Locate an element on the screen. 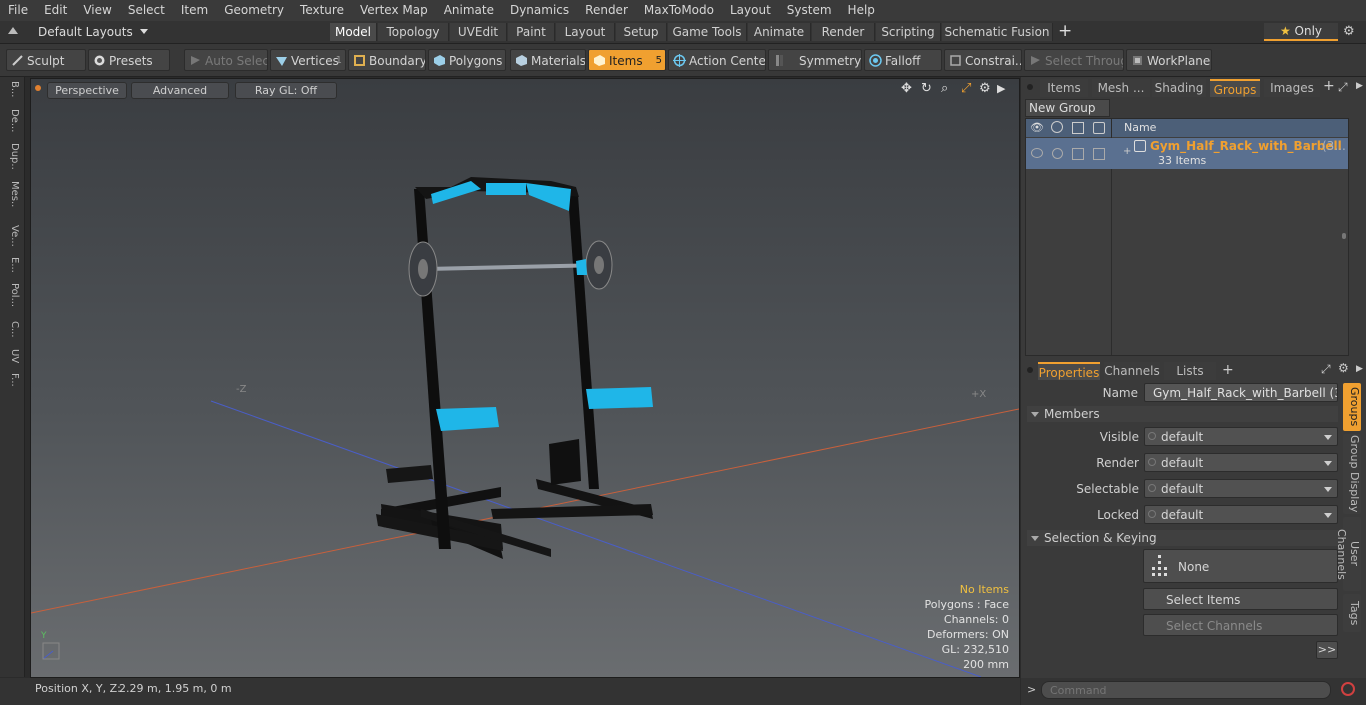 Image resolution: width=1366 pixels, height=705 pixels. layout-tab-topology: Topology is located at coordinates (413, 32).